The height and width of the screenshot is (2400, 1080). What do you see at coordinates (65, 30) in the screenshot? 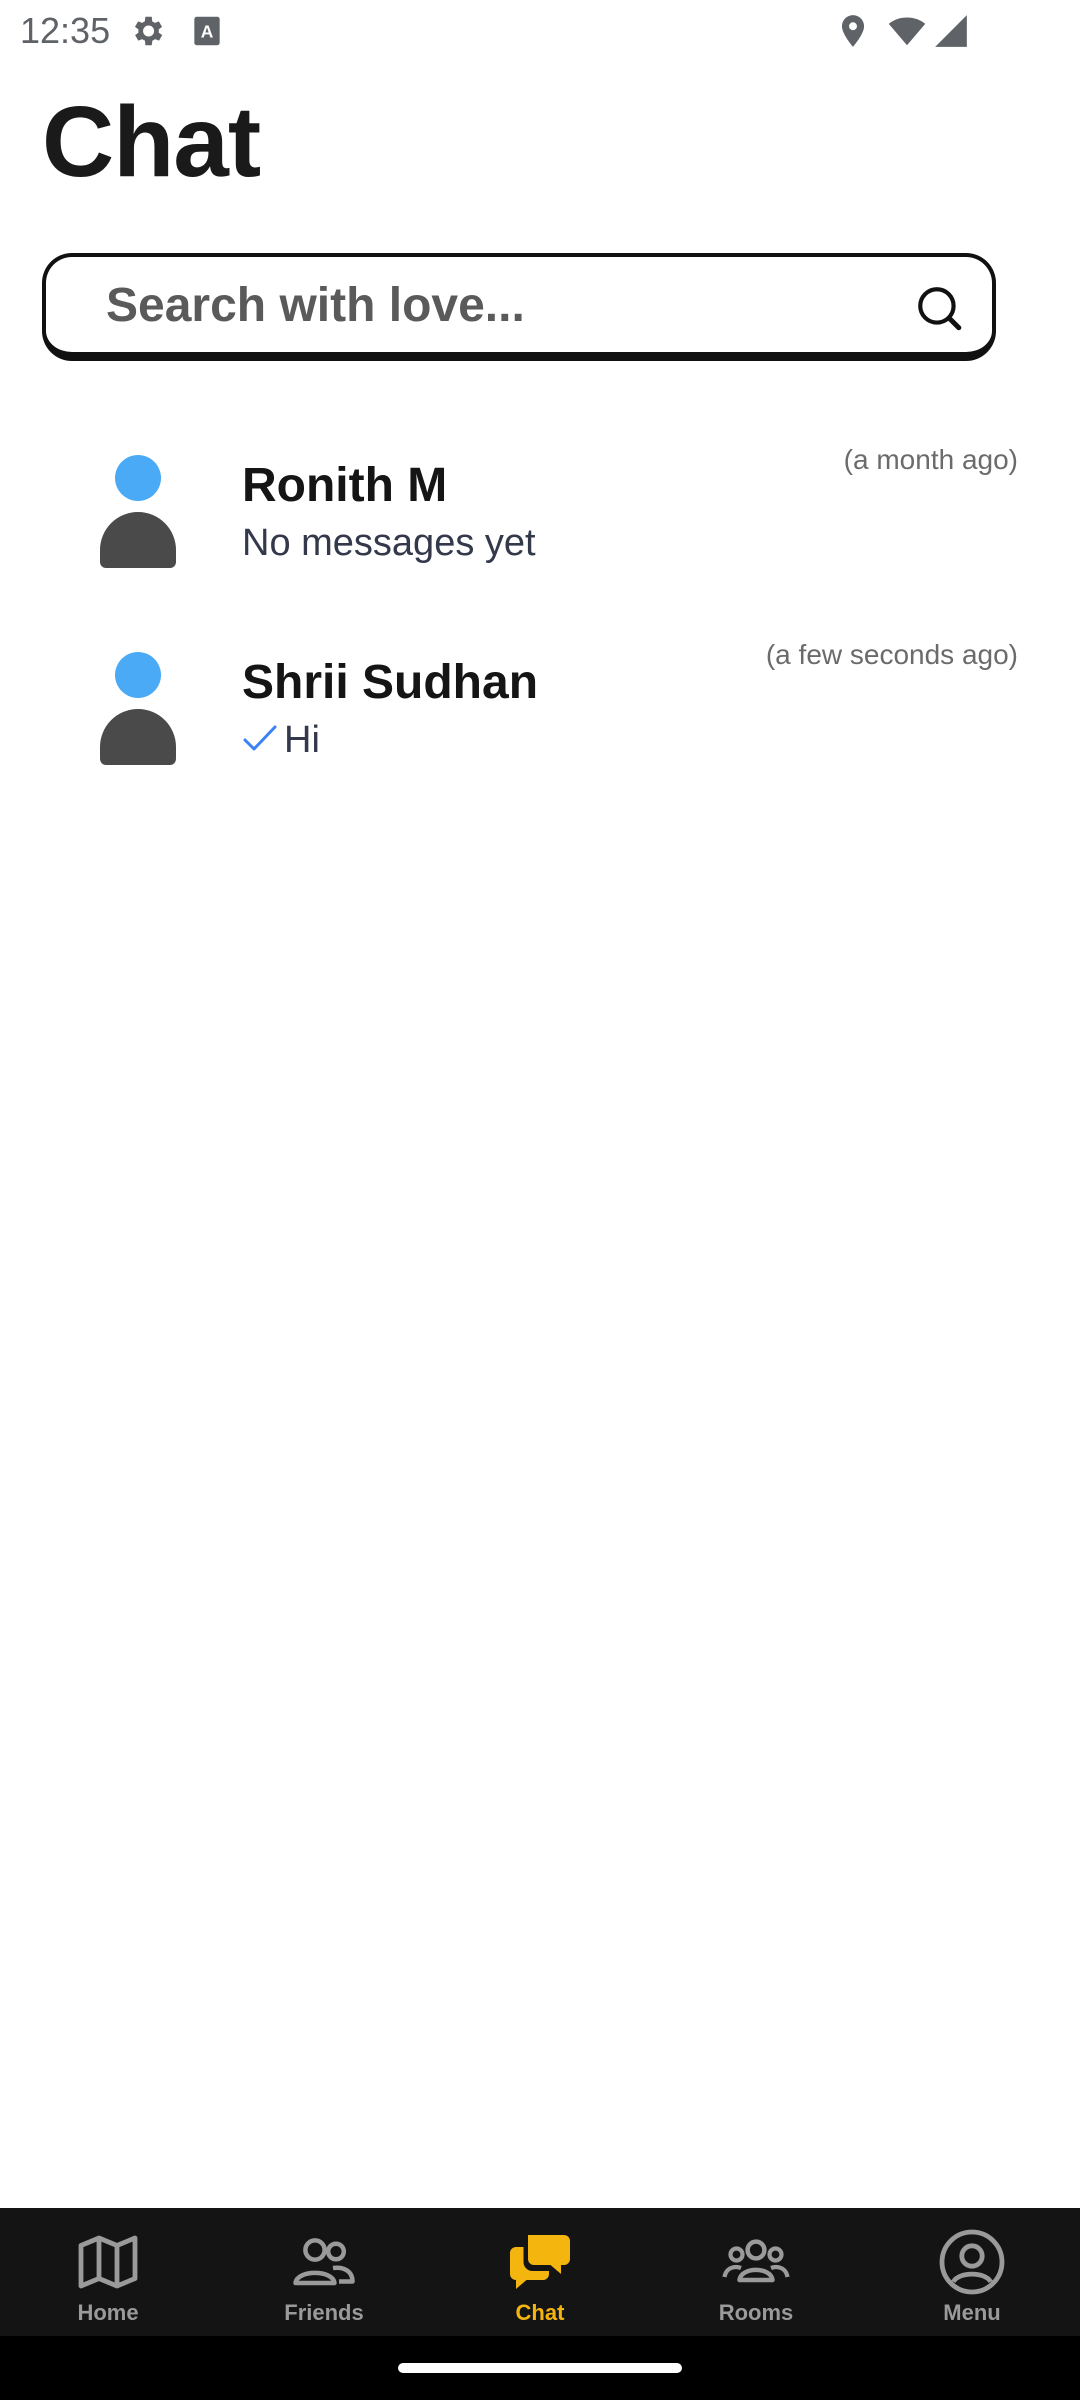
I see `status-time: 12:35` at bounding box center [65, 30].